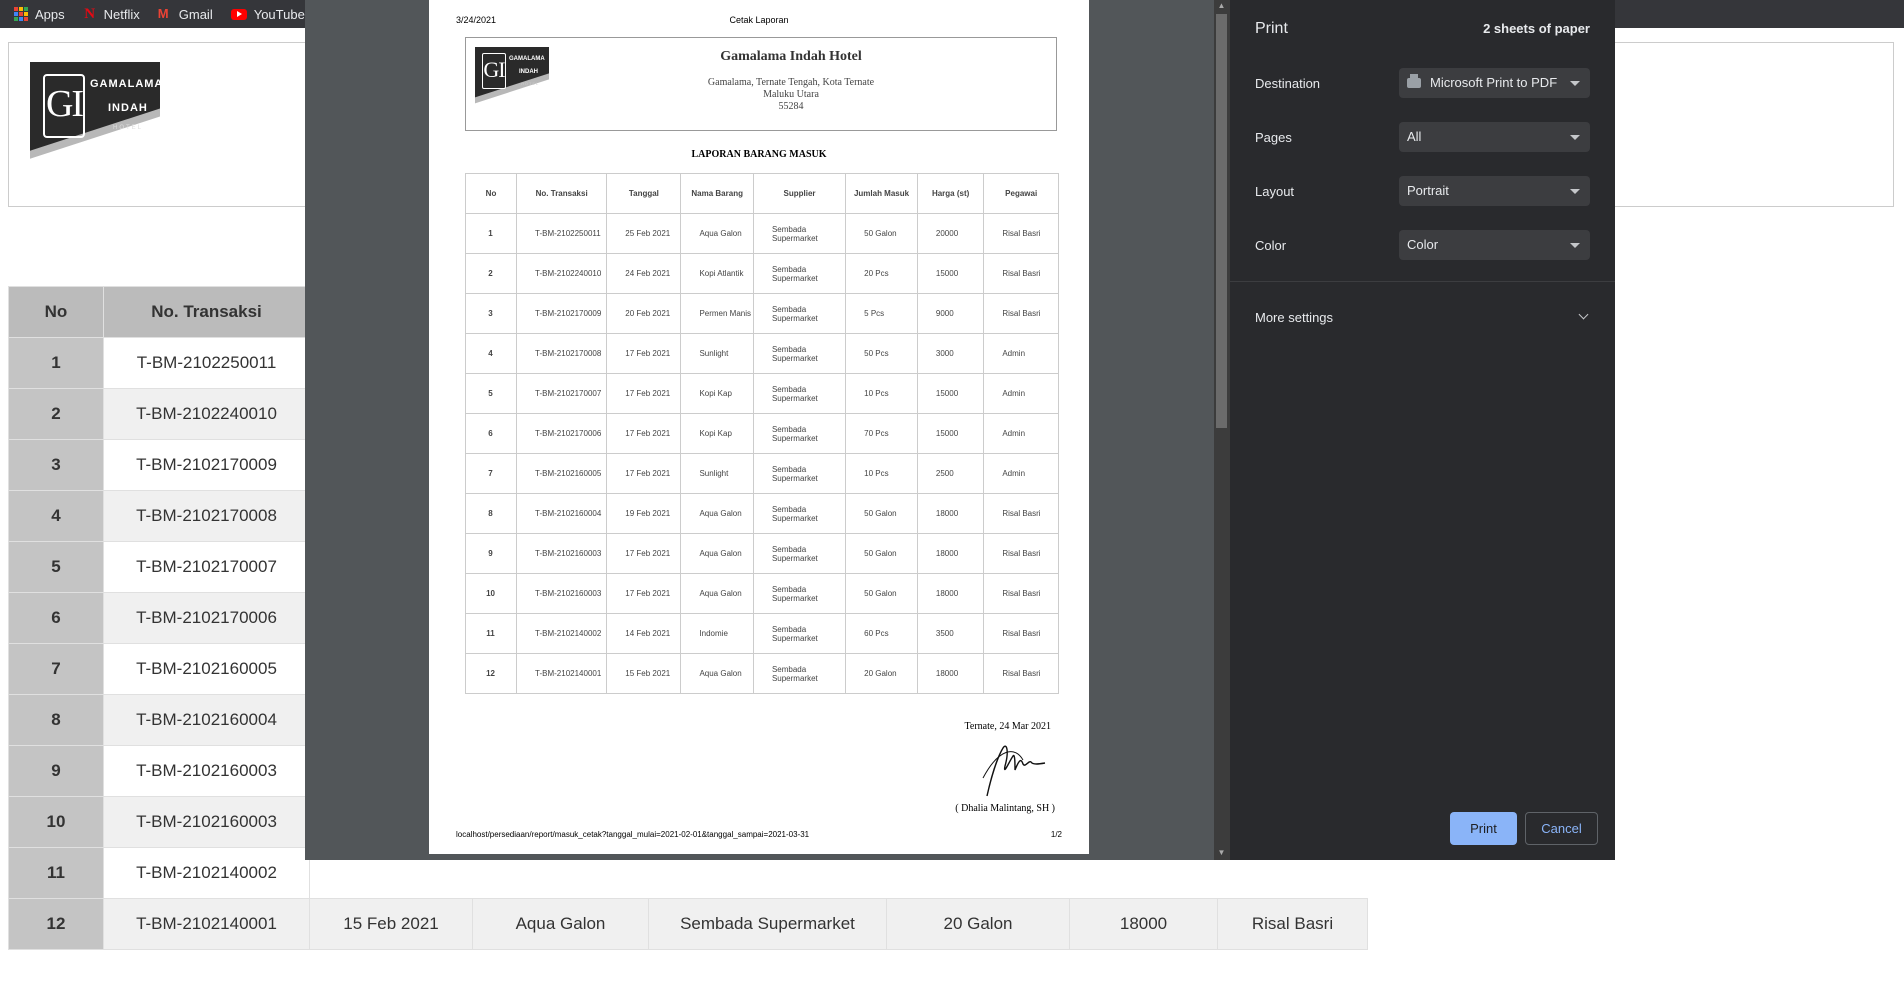  I want to click on scroll-down-icon: ▼, so click(1221, 853).